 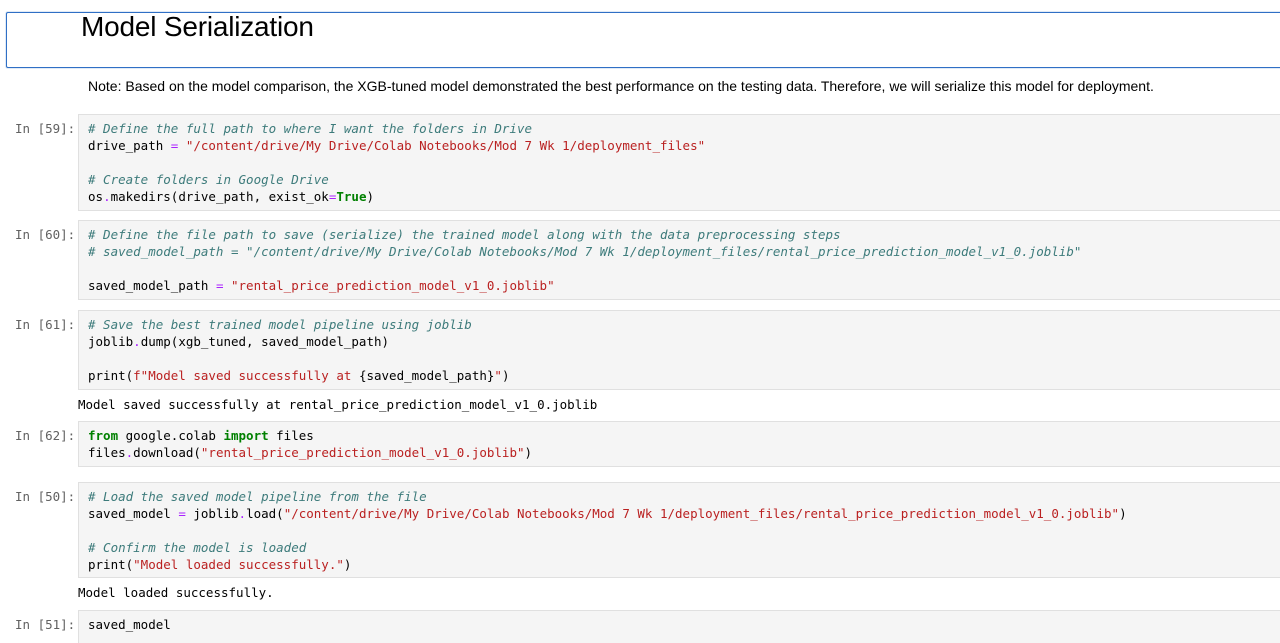 I want to click on code-token-name: load(, so click(x=265, y=513).